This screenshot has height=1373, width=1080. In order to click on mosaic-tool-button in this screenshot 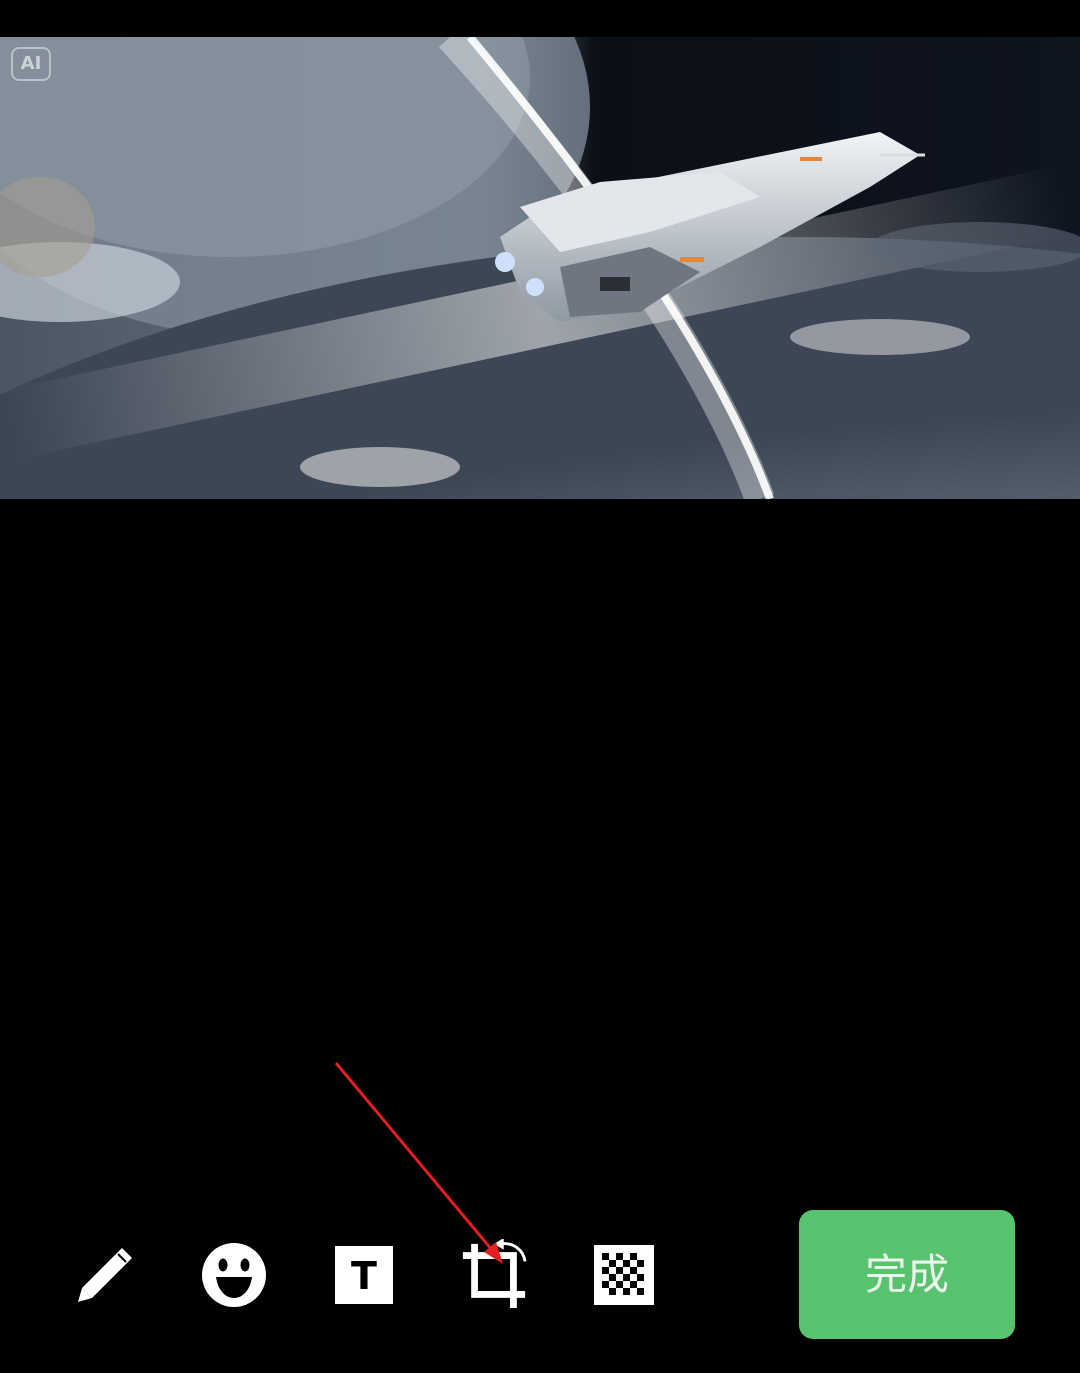, I will do `click(624, 1275)`.